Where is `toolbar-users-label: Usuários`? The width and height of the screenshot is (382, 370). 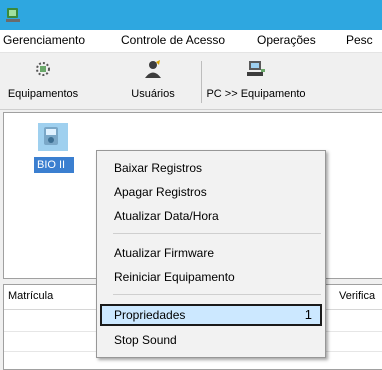
toolbar-users-label: Usuários is located at coordinates (153, 94).